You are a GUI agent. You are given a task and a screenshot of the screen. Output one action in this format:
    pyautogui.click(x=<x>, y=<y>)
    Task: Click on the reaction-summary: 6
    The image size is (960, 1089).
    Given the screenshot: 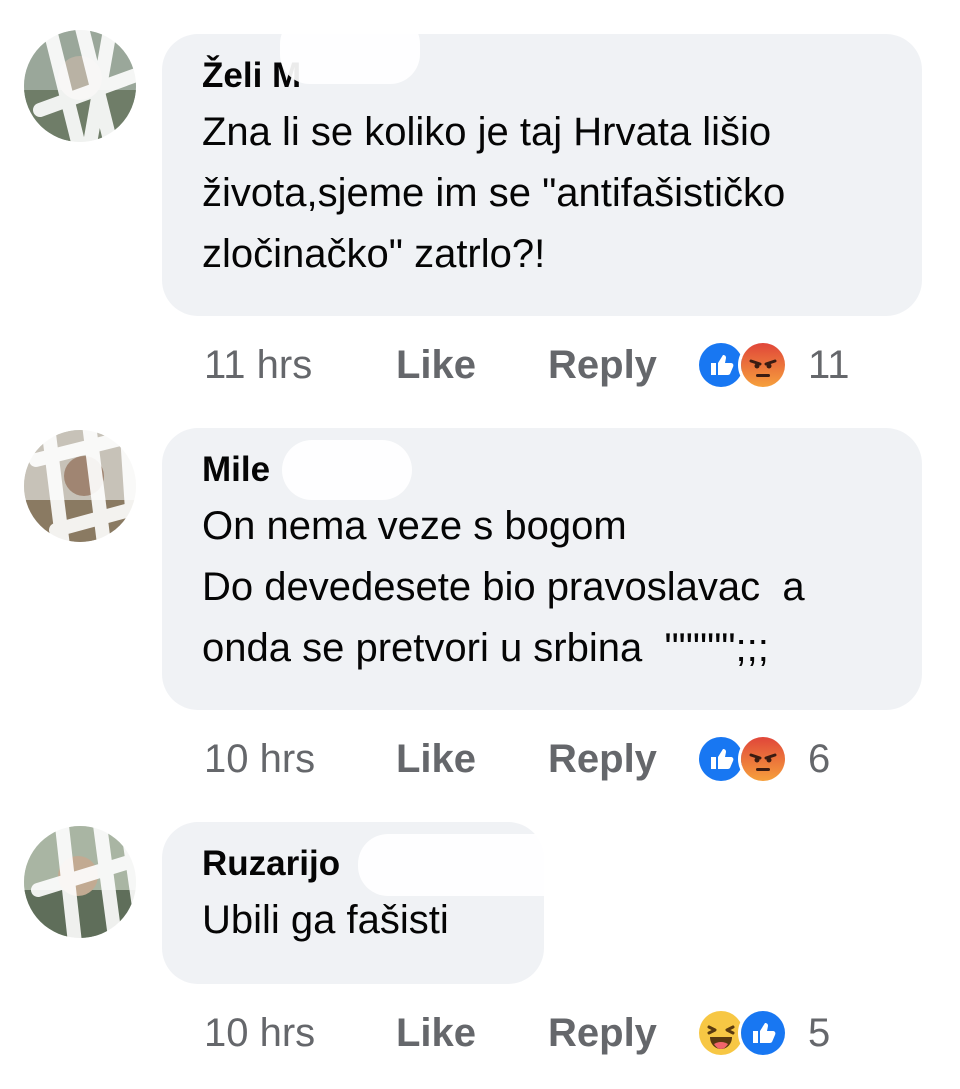 What is the action you would take?
    pyautogui.click(x=763, y=759)
    